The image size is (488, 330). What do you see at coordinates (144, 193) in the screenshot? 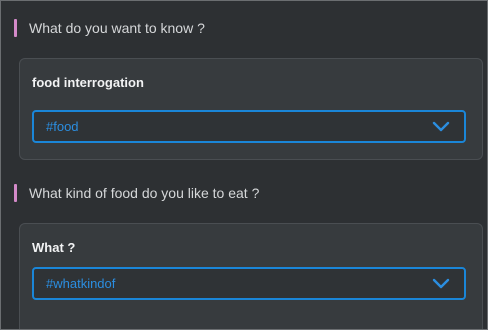
I see `question-text: What kind of food do you like to eat ?` at bounding box center [144, 193].